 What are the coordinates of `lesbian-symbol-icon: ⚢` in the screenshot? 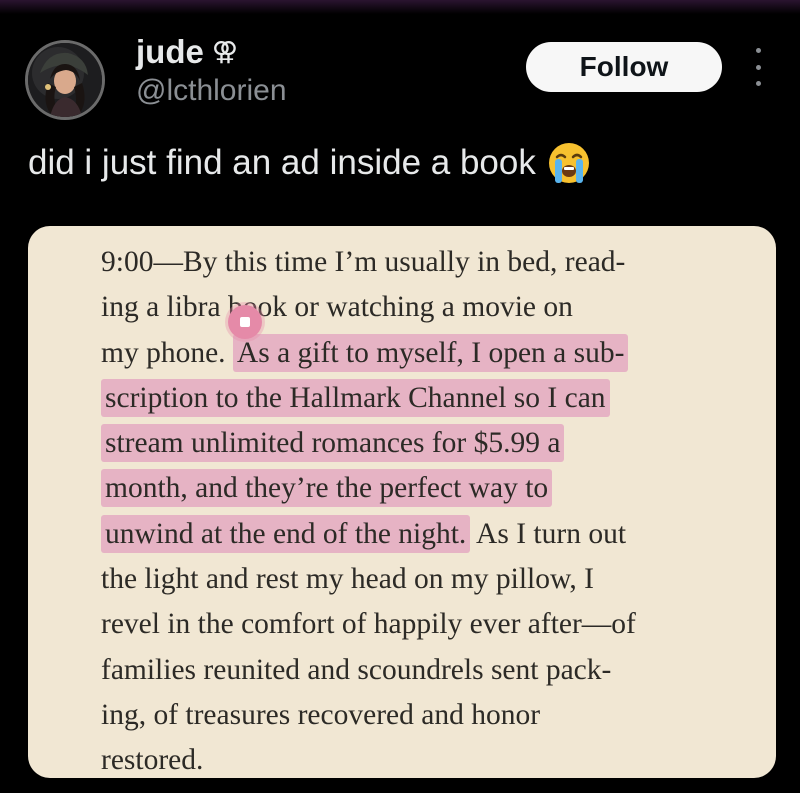 It's located at (224, 52).